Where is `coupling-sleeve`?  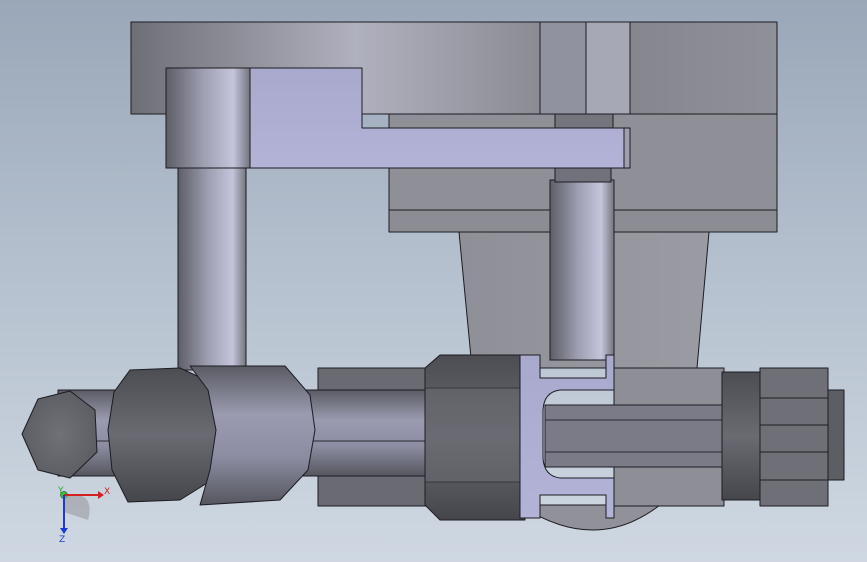 coupling-sleeve is located at coordinates (475, 437).